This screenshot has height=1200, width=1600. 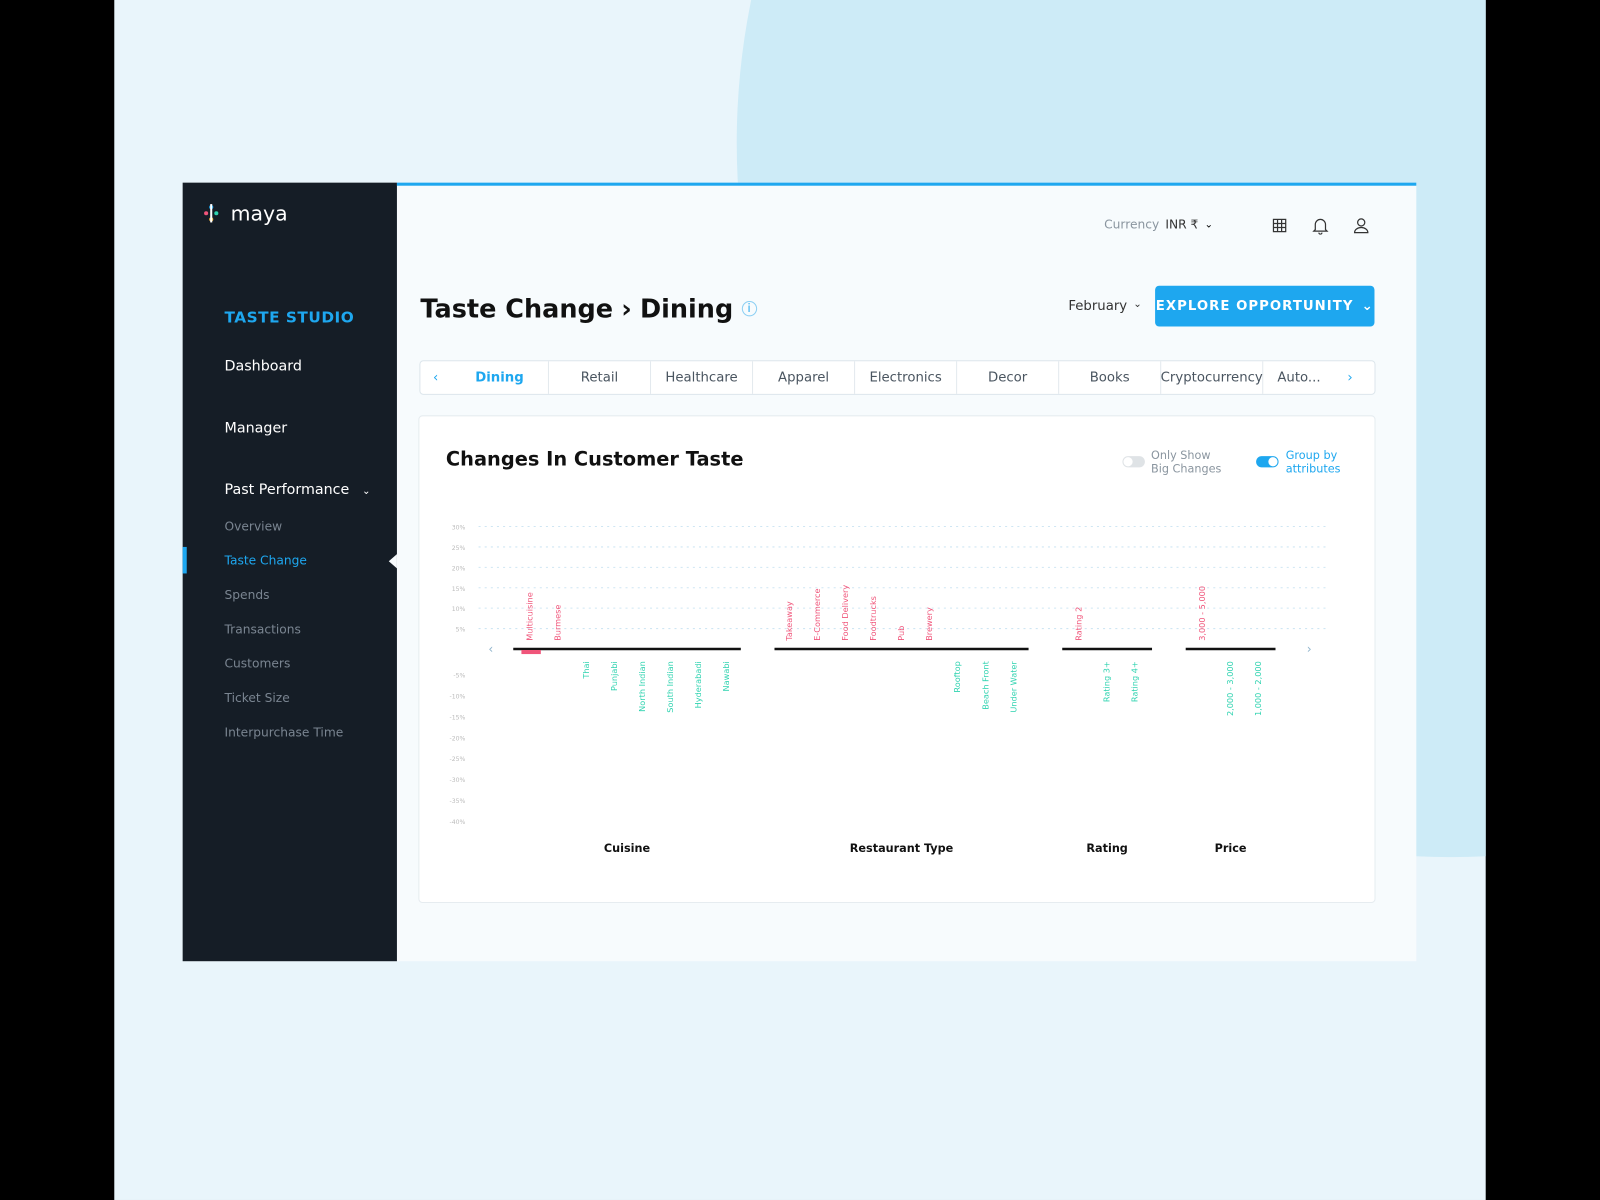 I want to click on y-tick-label: 30%, so click(x=459, y=528).